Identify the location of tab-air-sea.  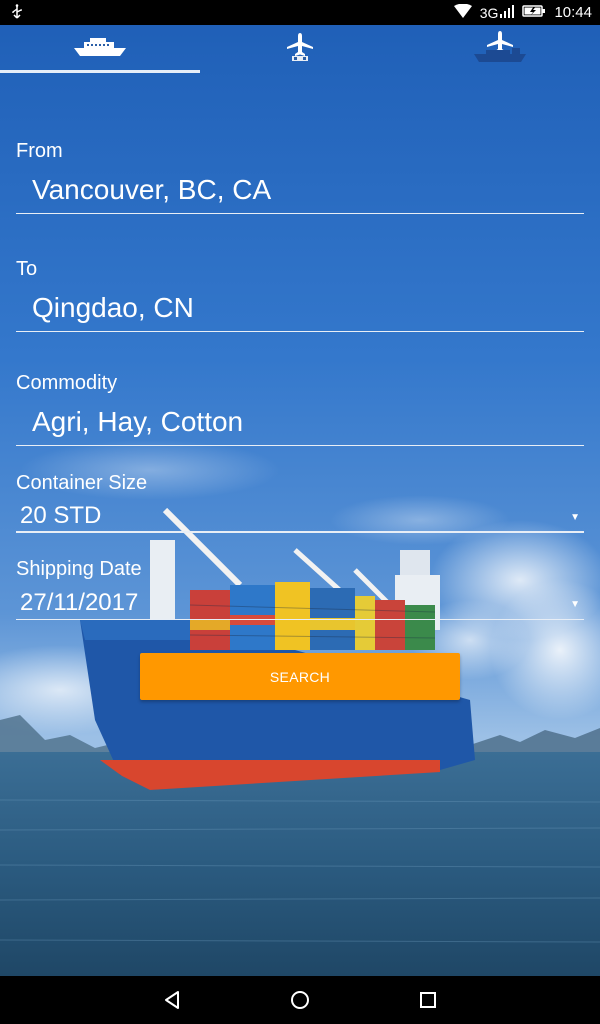
(500, 49).